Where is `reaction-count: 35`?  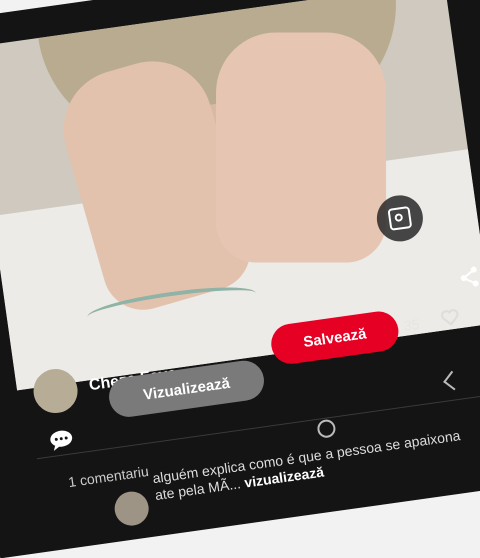
reaction-count: 35 is located at coordinates (411, 324).